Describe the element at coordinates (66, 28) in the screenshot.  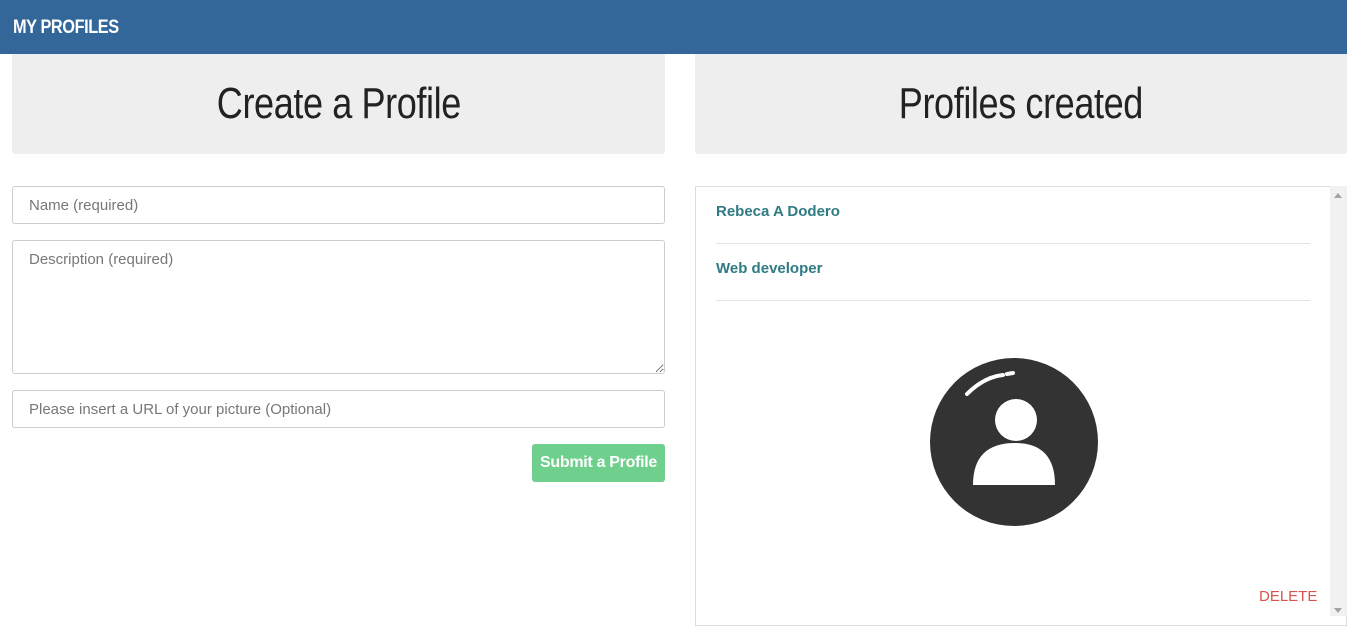
I see `brand-title: MY PROFILES` at that location.